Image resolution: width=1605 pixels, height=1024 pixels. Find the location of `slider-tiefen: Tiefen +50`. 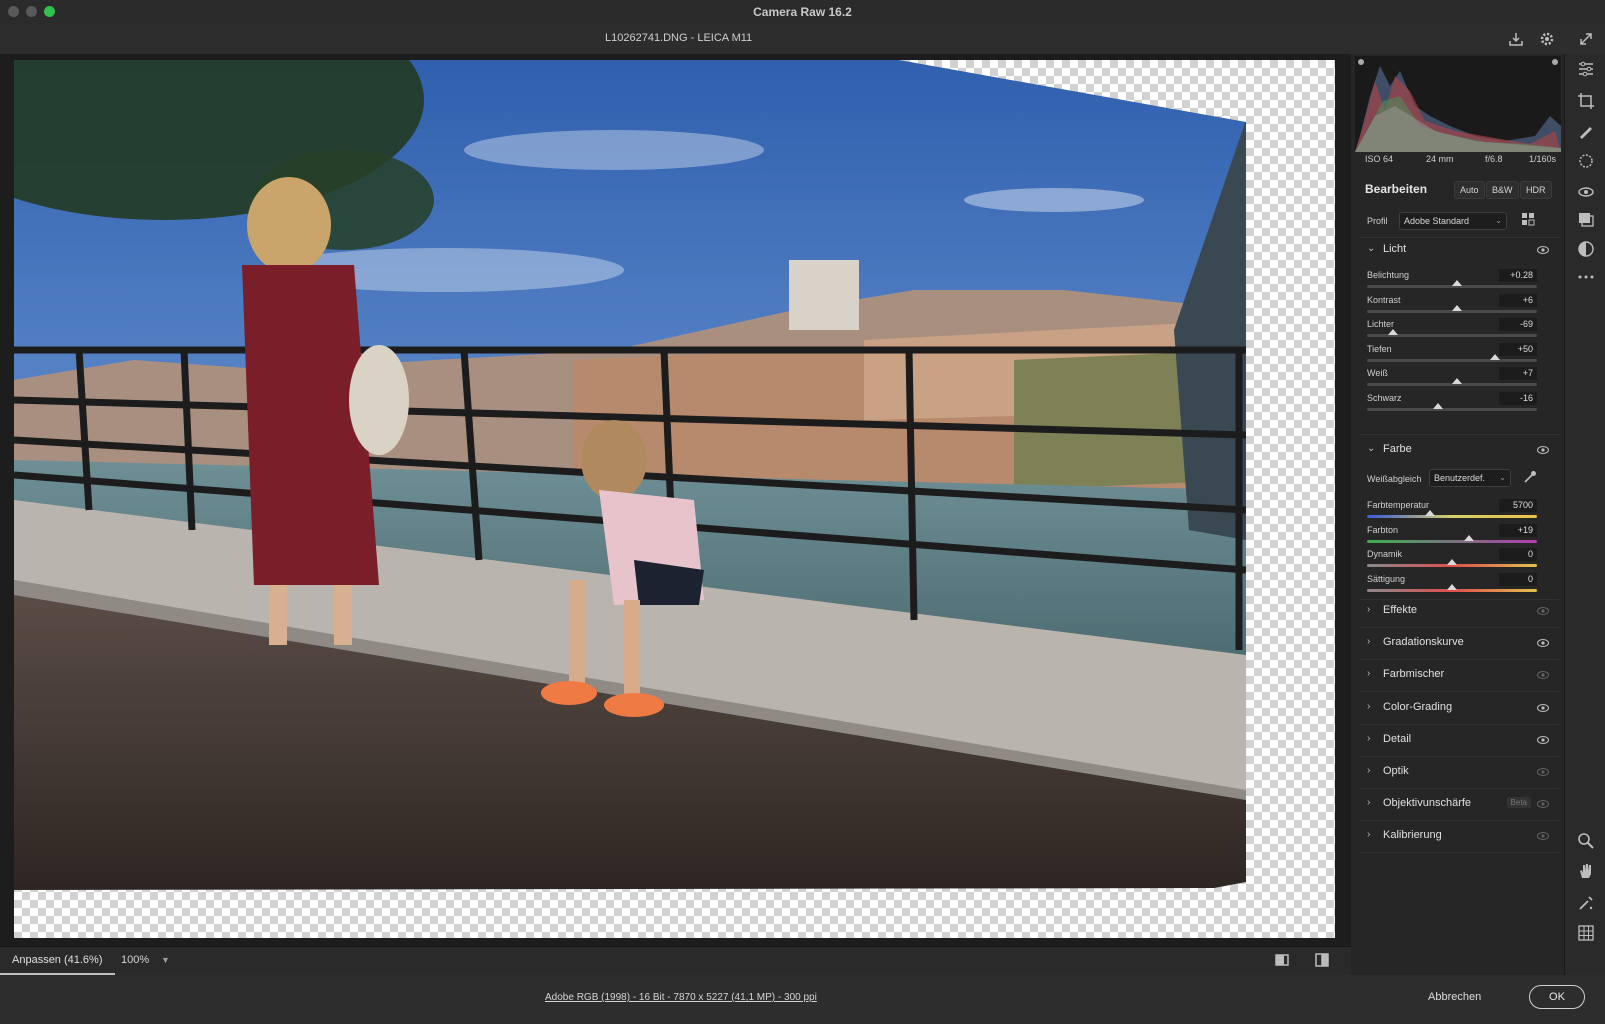

slider-tiefen: Tiefen +50 is located at coordinates (1452, 355).